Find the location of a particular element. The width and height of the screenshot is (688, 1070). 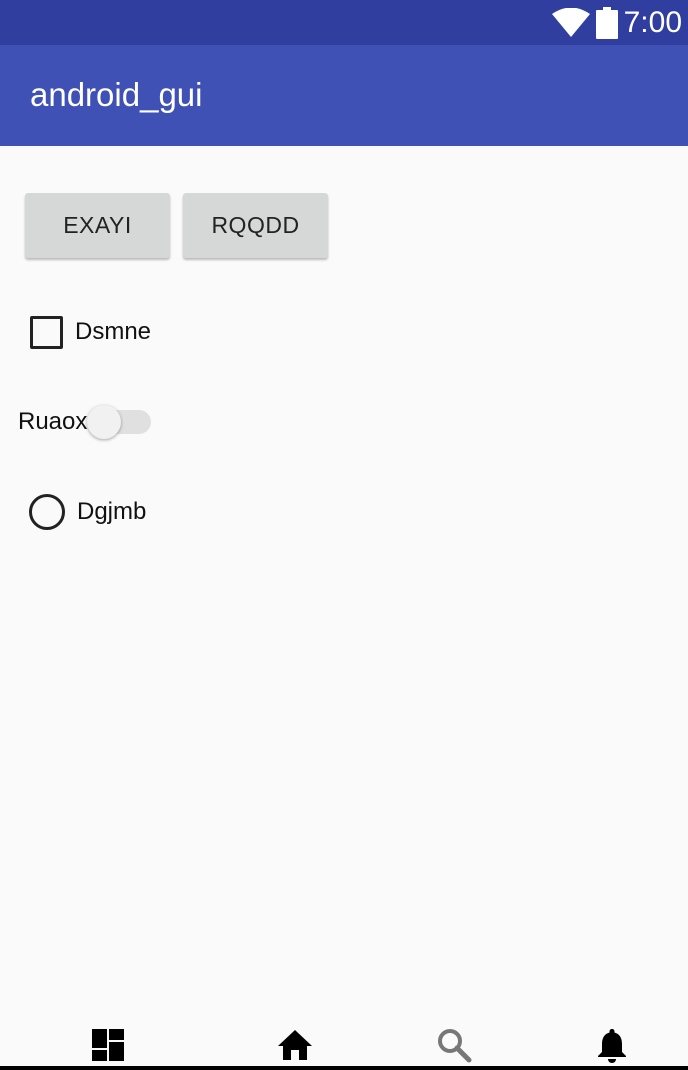

switch-ruaox: Ruaox is located at coordinates (85, 422).